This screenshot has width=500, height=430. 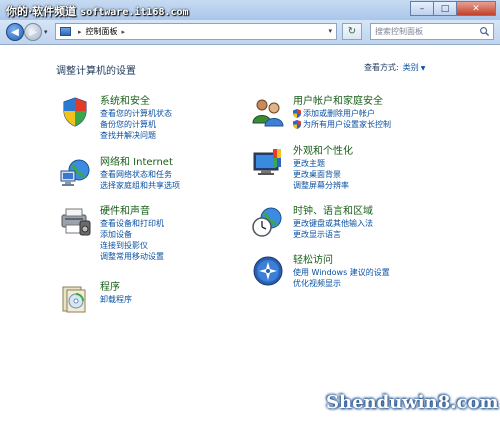 I want to click on category-link: 查看网络状态和任务, so click(x=180, y=174).